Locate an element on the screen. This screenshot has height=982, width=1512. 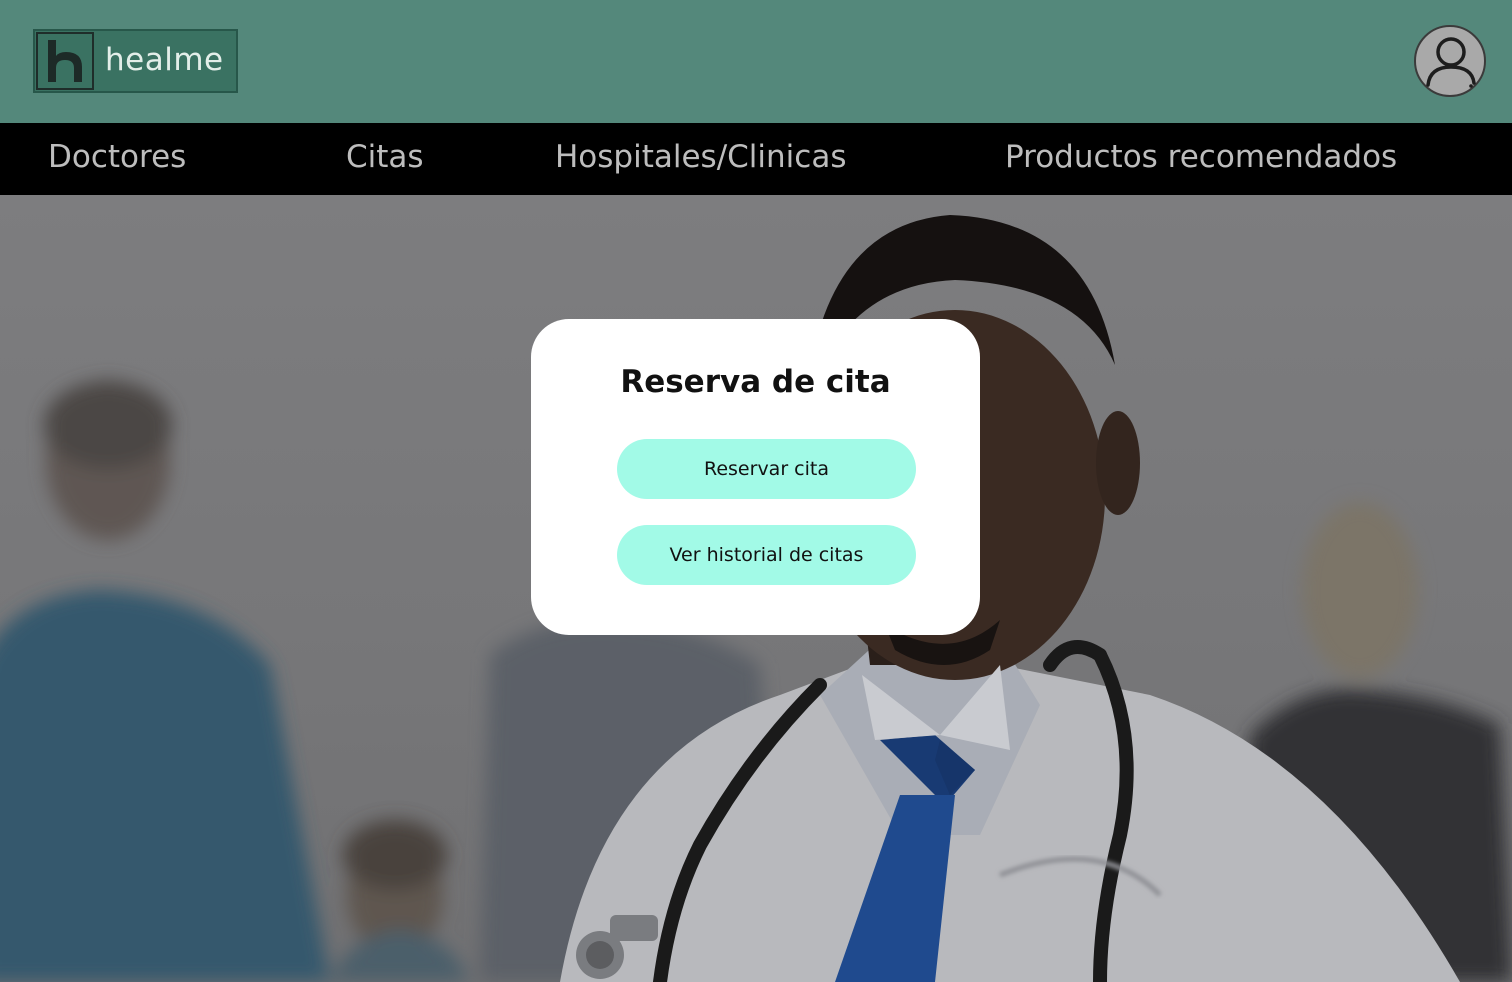
brand-logo: healme is located at coordinates (135, 61).